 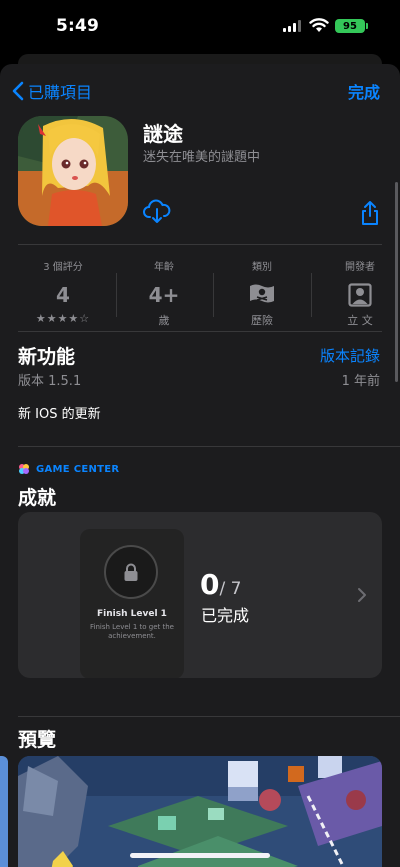 I want to click on achievement-lock-ring, so click(x=131, y=572).